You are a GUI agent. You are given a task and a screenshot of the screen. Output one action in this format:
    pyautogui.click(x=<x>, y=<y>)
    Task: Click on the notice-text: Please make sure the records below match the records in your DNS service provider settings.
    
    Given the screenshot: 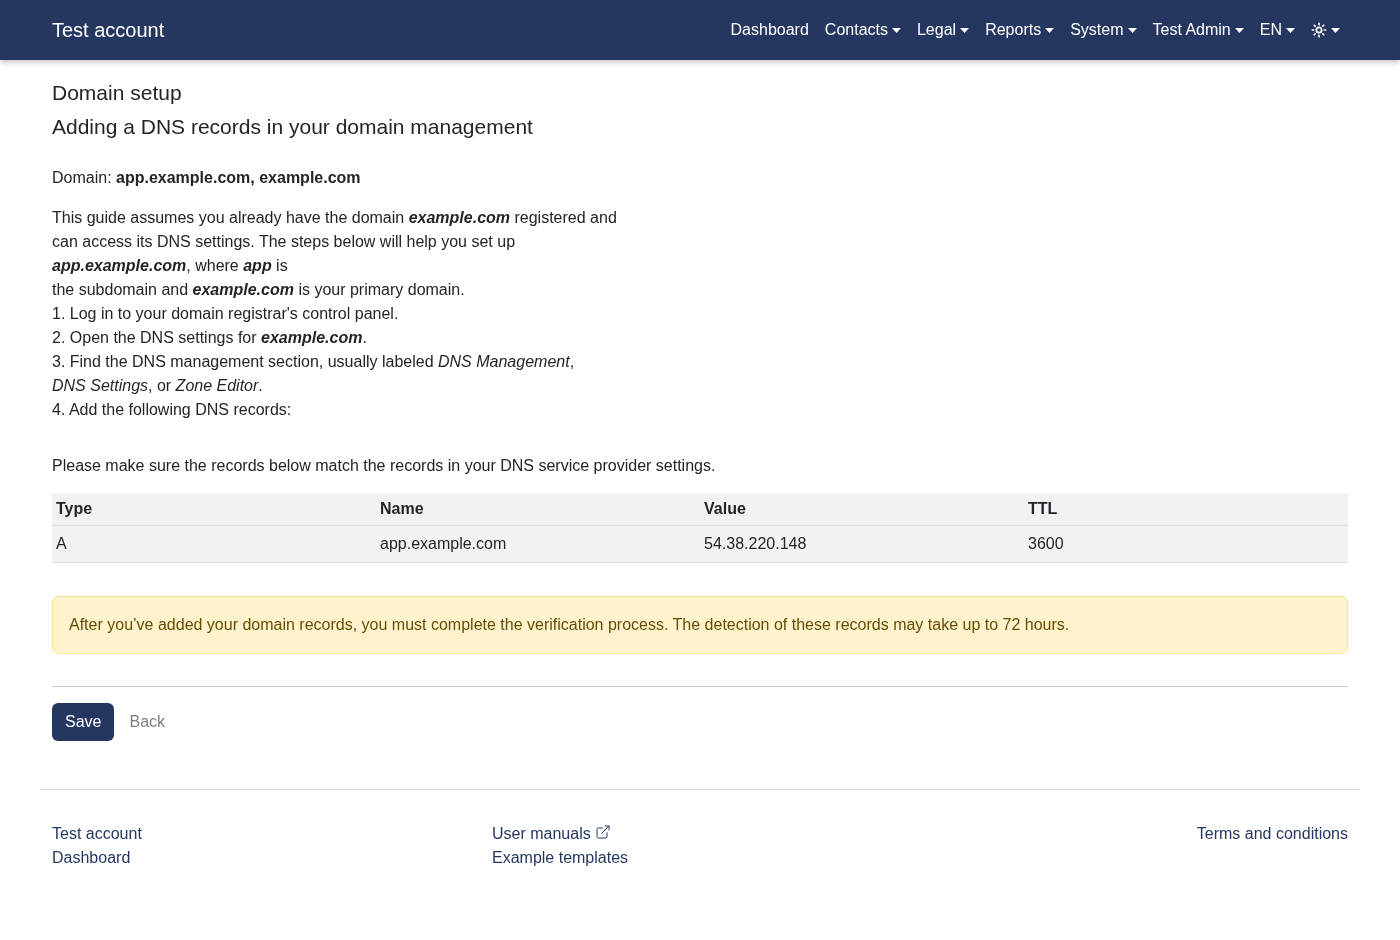 What is the action you would take?
    pyautogui.click(x=384, y=466)
    